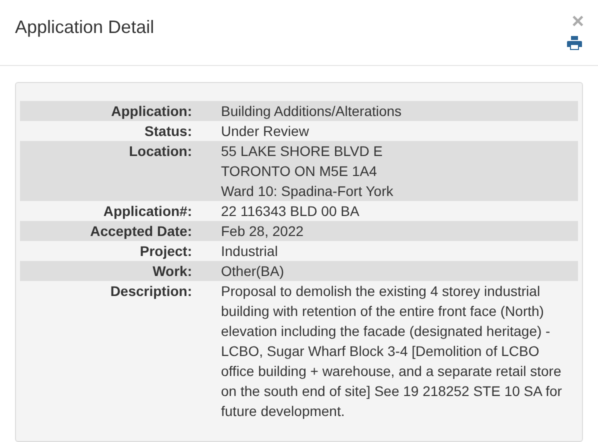 The height and width of the screenshot is (442, 598). Describe the element at coordinates (302, 151) in the screenshot. I see `field-value: 55 LAKE SHORE BLVD E` at that location.